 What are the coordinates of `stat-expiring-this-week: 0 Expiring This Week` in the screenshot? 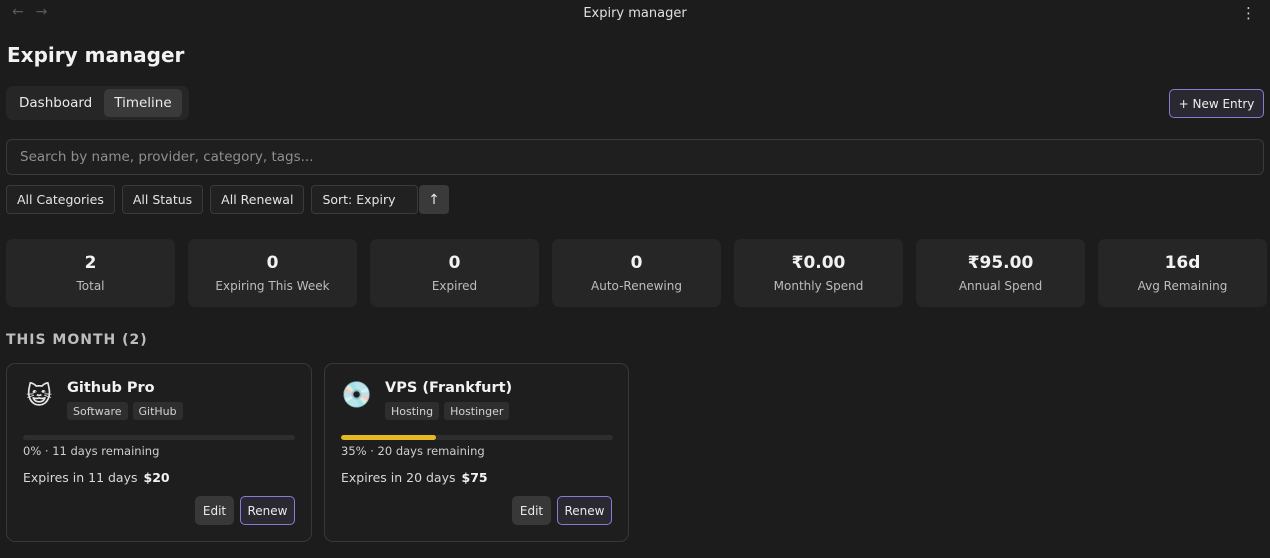 It's located at (272, 273).